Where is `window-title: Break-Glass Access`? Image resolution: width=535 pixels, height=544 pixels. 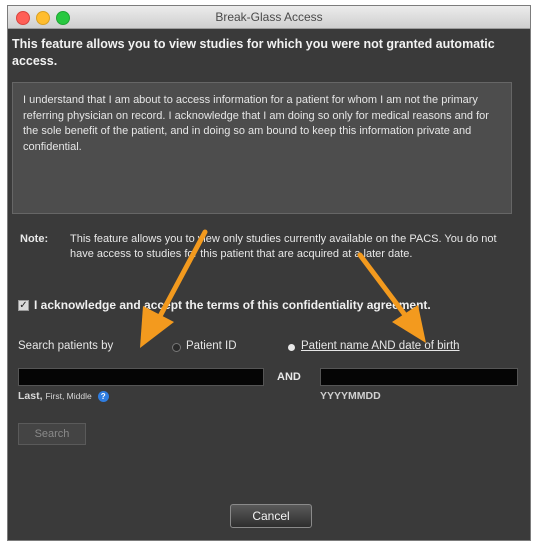
window-title: Break-Glass Access is located at coordinates (269, 17).